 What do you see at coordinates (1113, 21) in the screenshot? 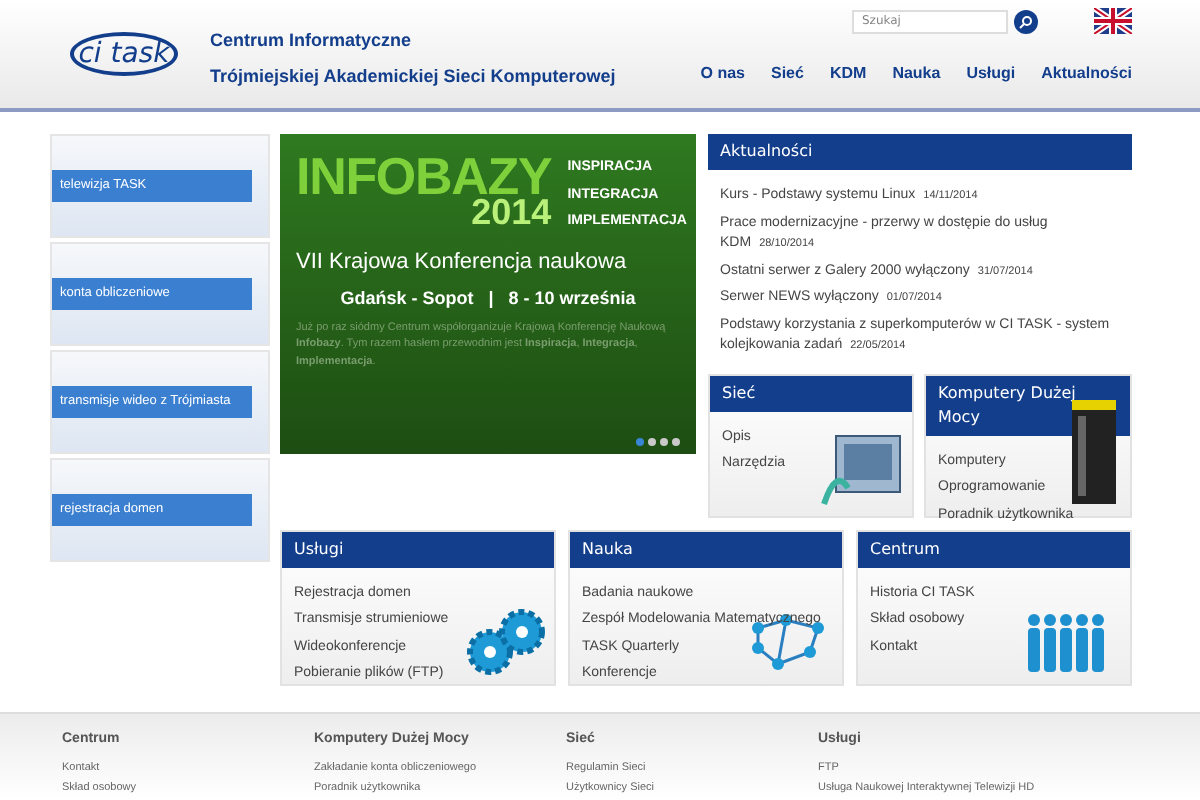
I see `uk-flag-icon` at bounding box center [1113, 21].